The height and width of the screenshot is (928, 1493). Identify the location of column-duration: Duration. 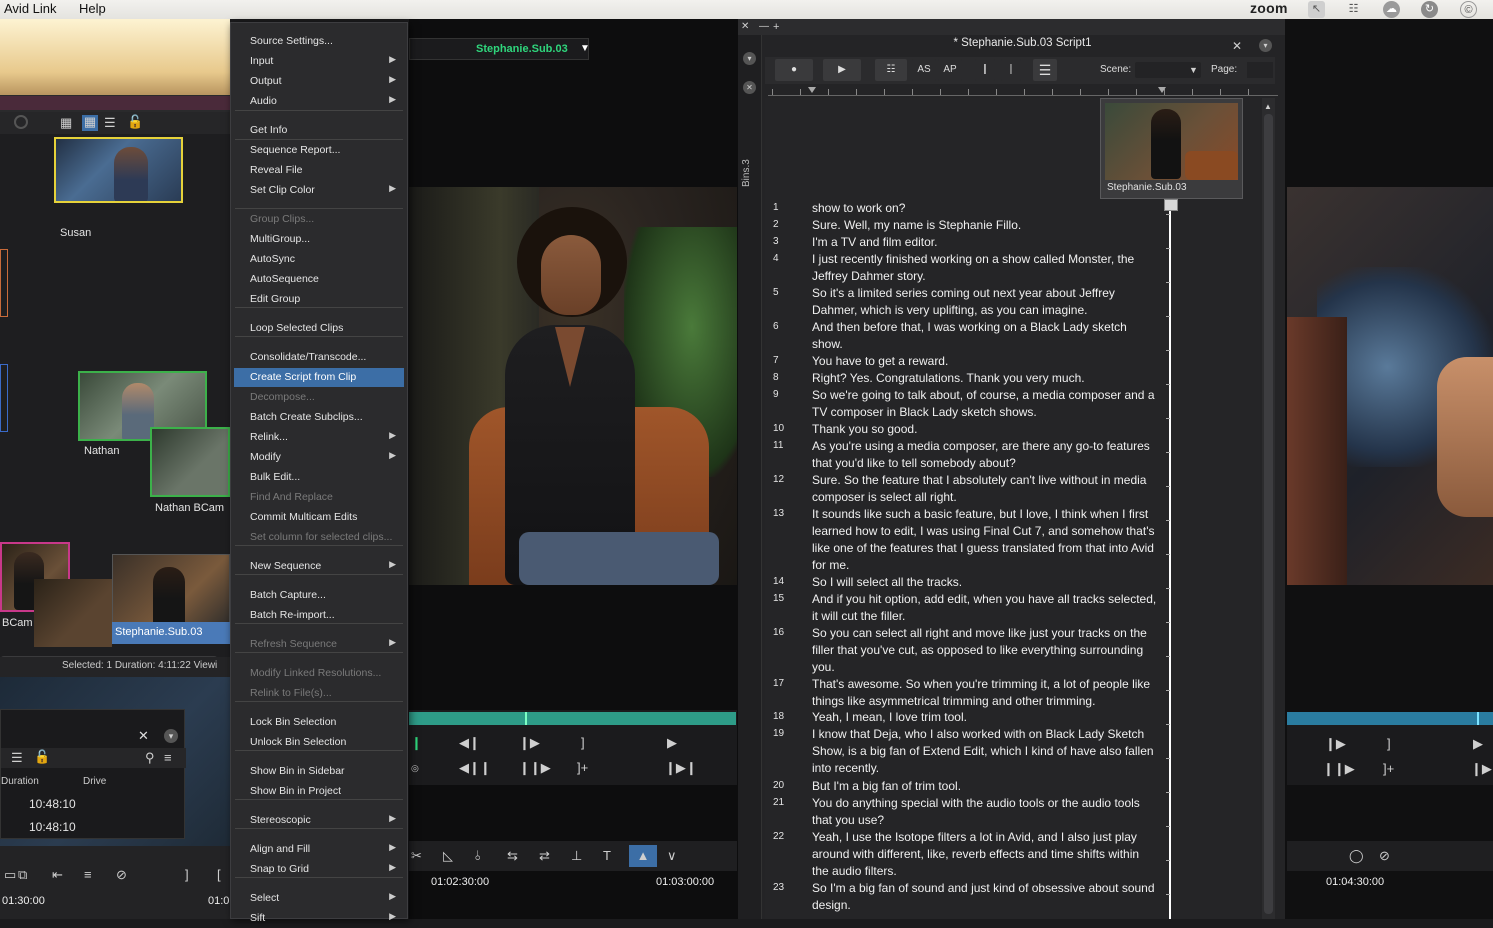
(20, 781).